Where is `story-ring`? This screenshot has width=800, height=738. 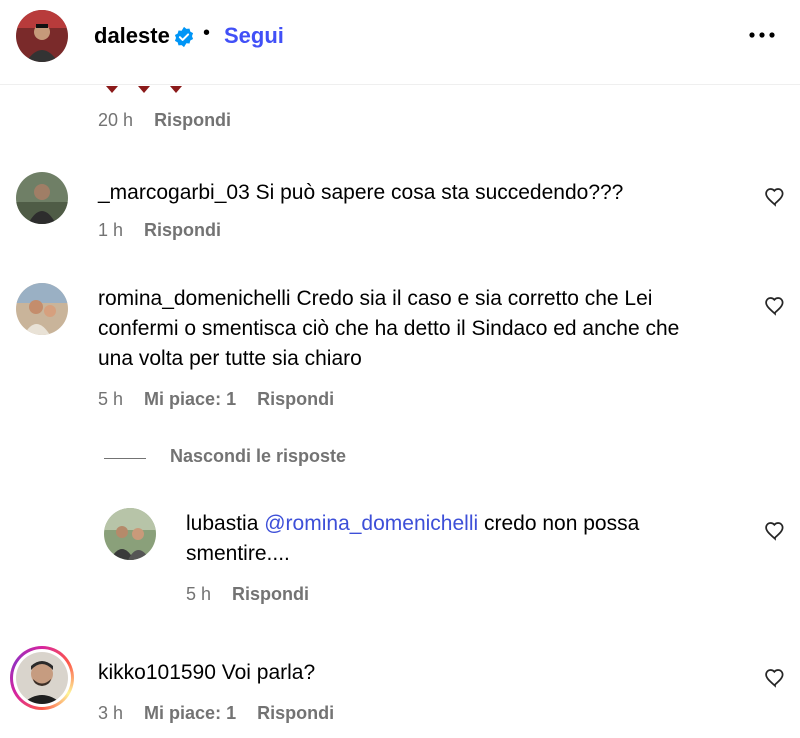 story-ring is located at coordinates (42, 678).